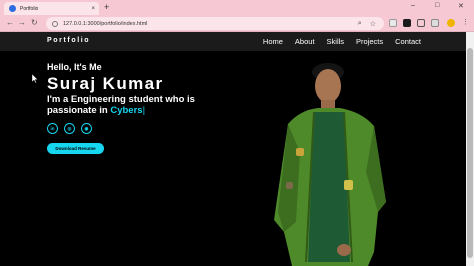  I want to click on typed-word: Cybers, so click(126, 110).